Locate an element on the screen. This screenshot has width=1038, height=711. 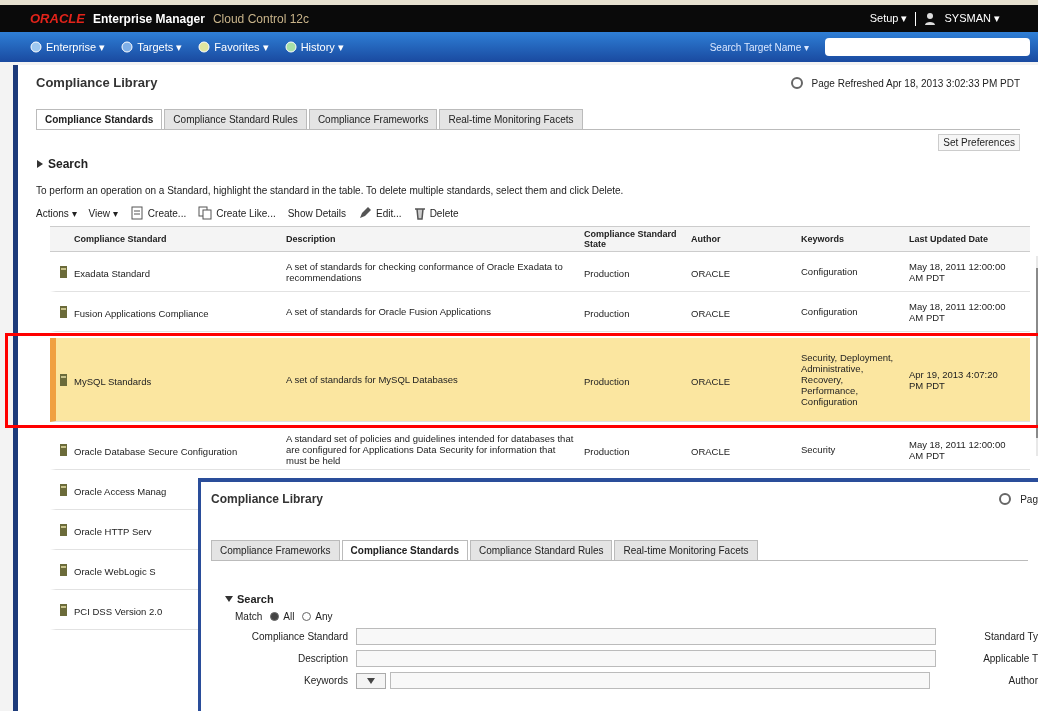
caret-icon is located at coordinates (371, 680).